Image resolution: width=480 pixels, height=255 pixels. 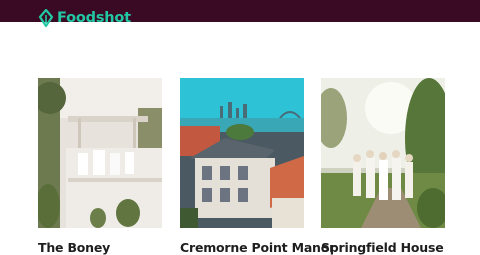 I want to click on venue-card-title: Cremorne Point Manor, so click(x=257, y=247).